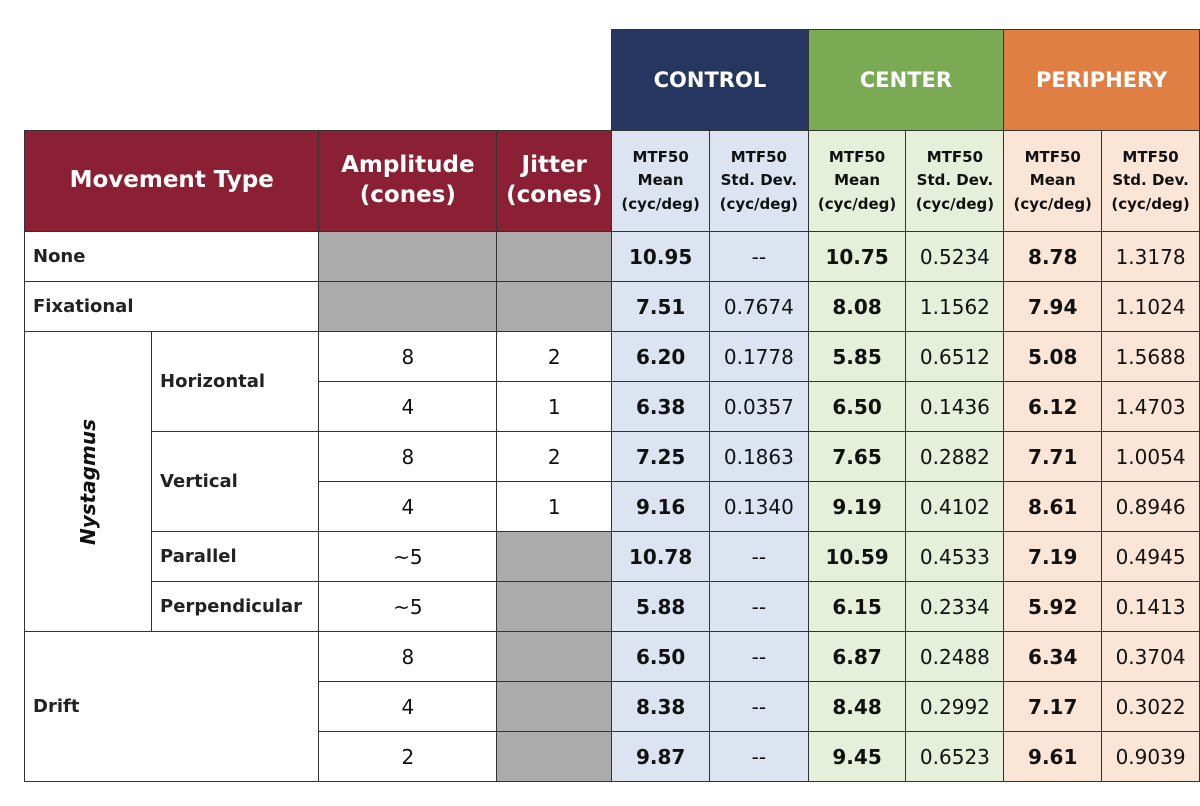 This screenshot has height=806, width=1200. What do you see at coordinates (857, 406) in the screenshot?
I see `center-mean-cell: 6.50` at bounding box center [857, 406].